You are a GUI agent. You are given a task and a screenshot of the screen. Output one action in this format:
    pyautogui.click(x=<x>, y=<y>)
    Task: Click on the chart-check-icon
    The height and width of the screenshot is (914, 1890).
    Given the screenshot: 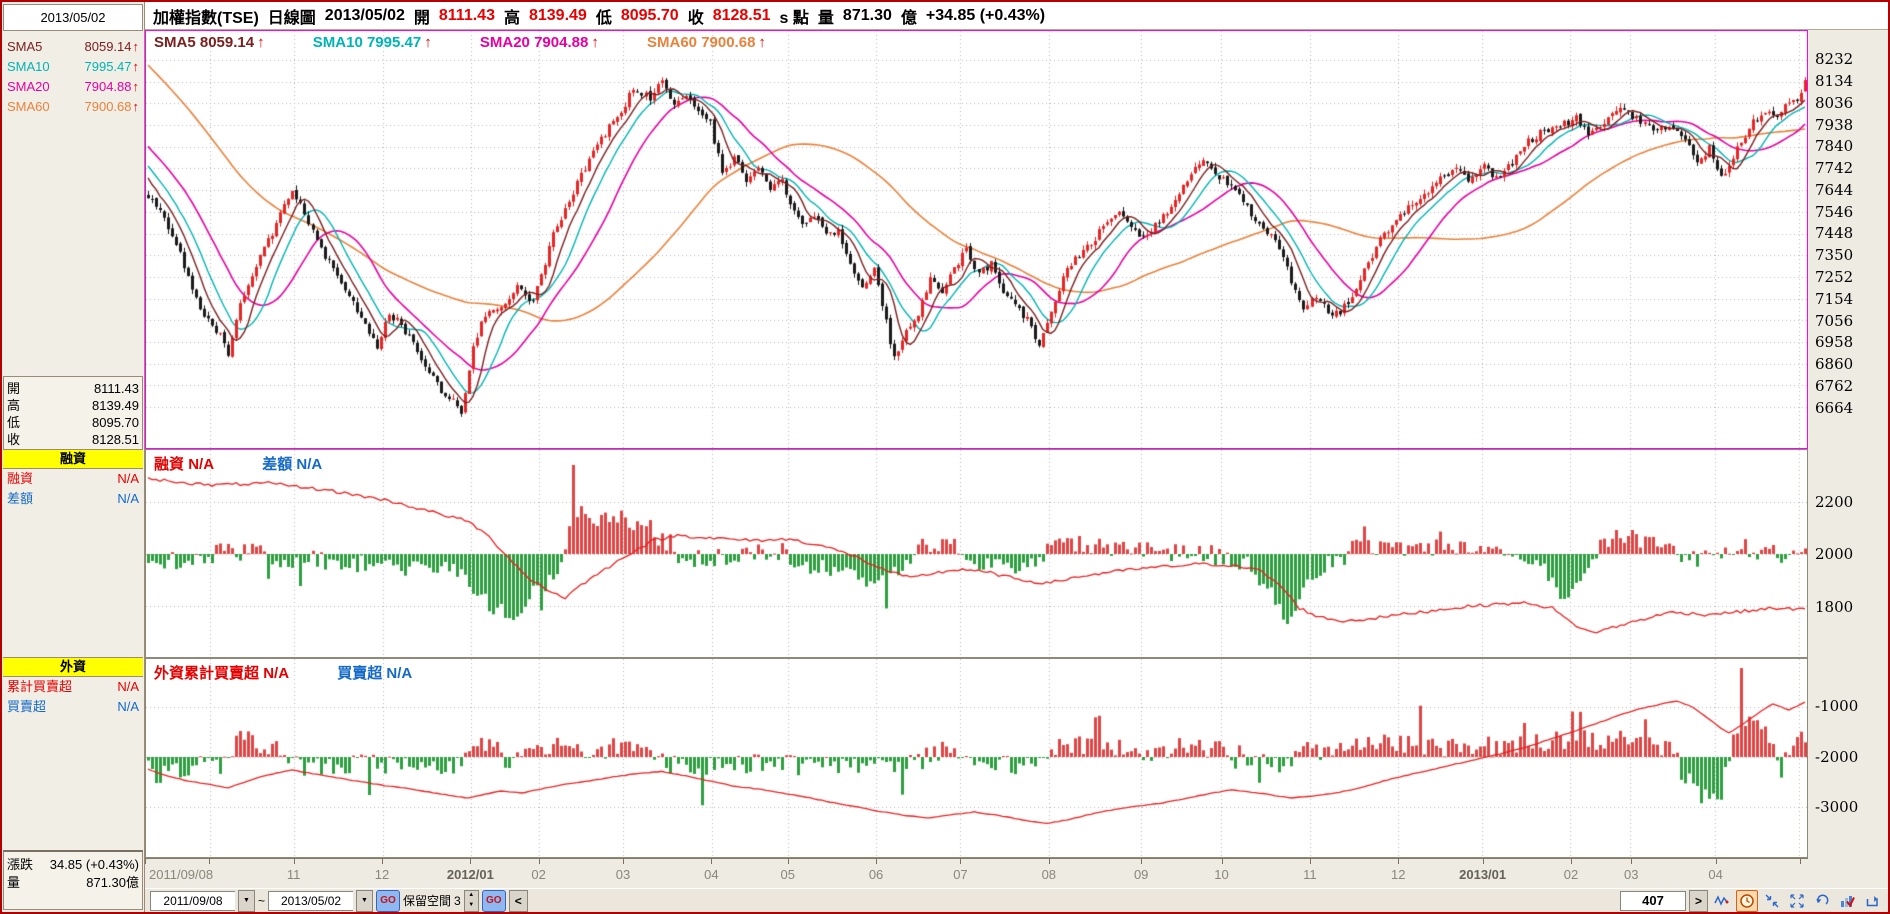 What is the action you would take?
    pyautogui.click(x=1847, y=901)
    